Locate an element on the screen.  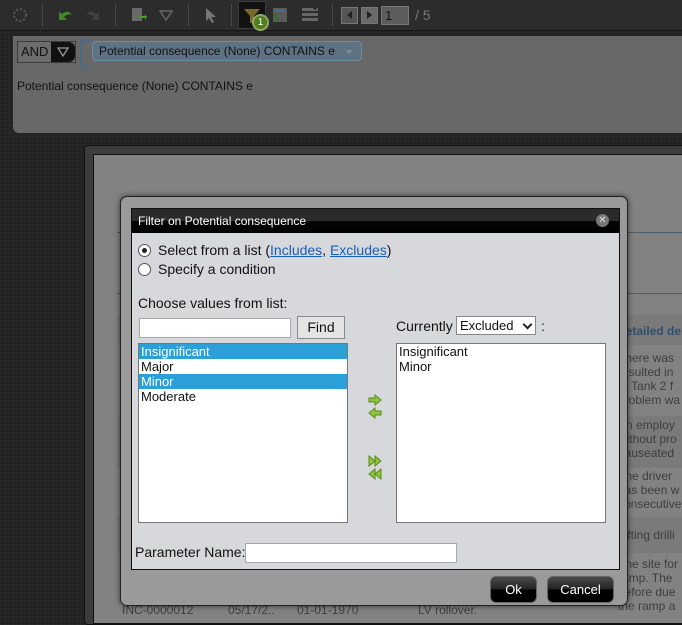
ok-button: Ok is located at coordinates (513, 589).